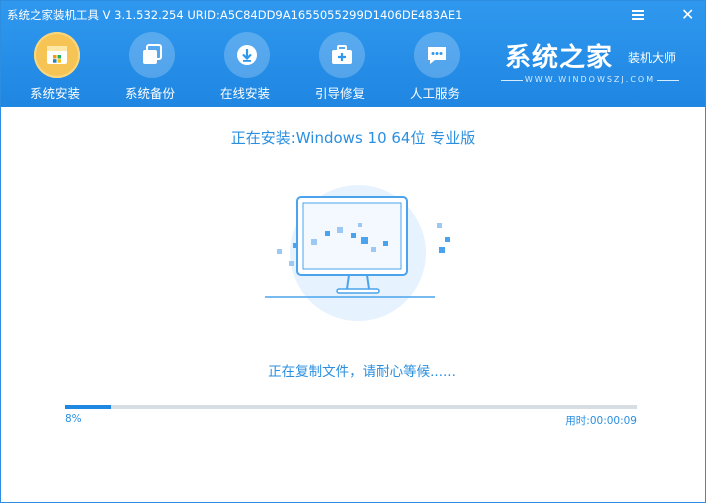  Describe the element at coordinates (57, 55) in the screenshot. I see `install-box-icon` at that location.